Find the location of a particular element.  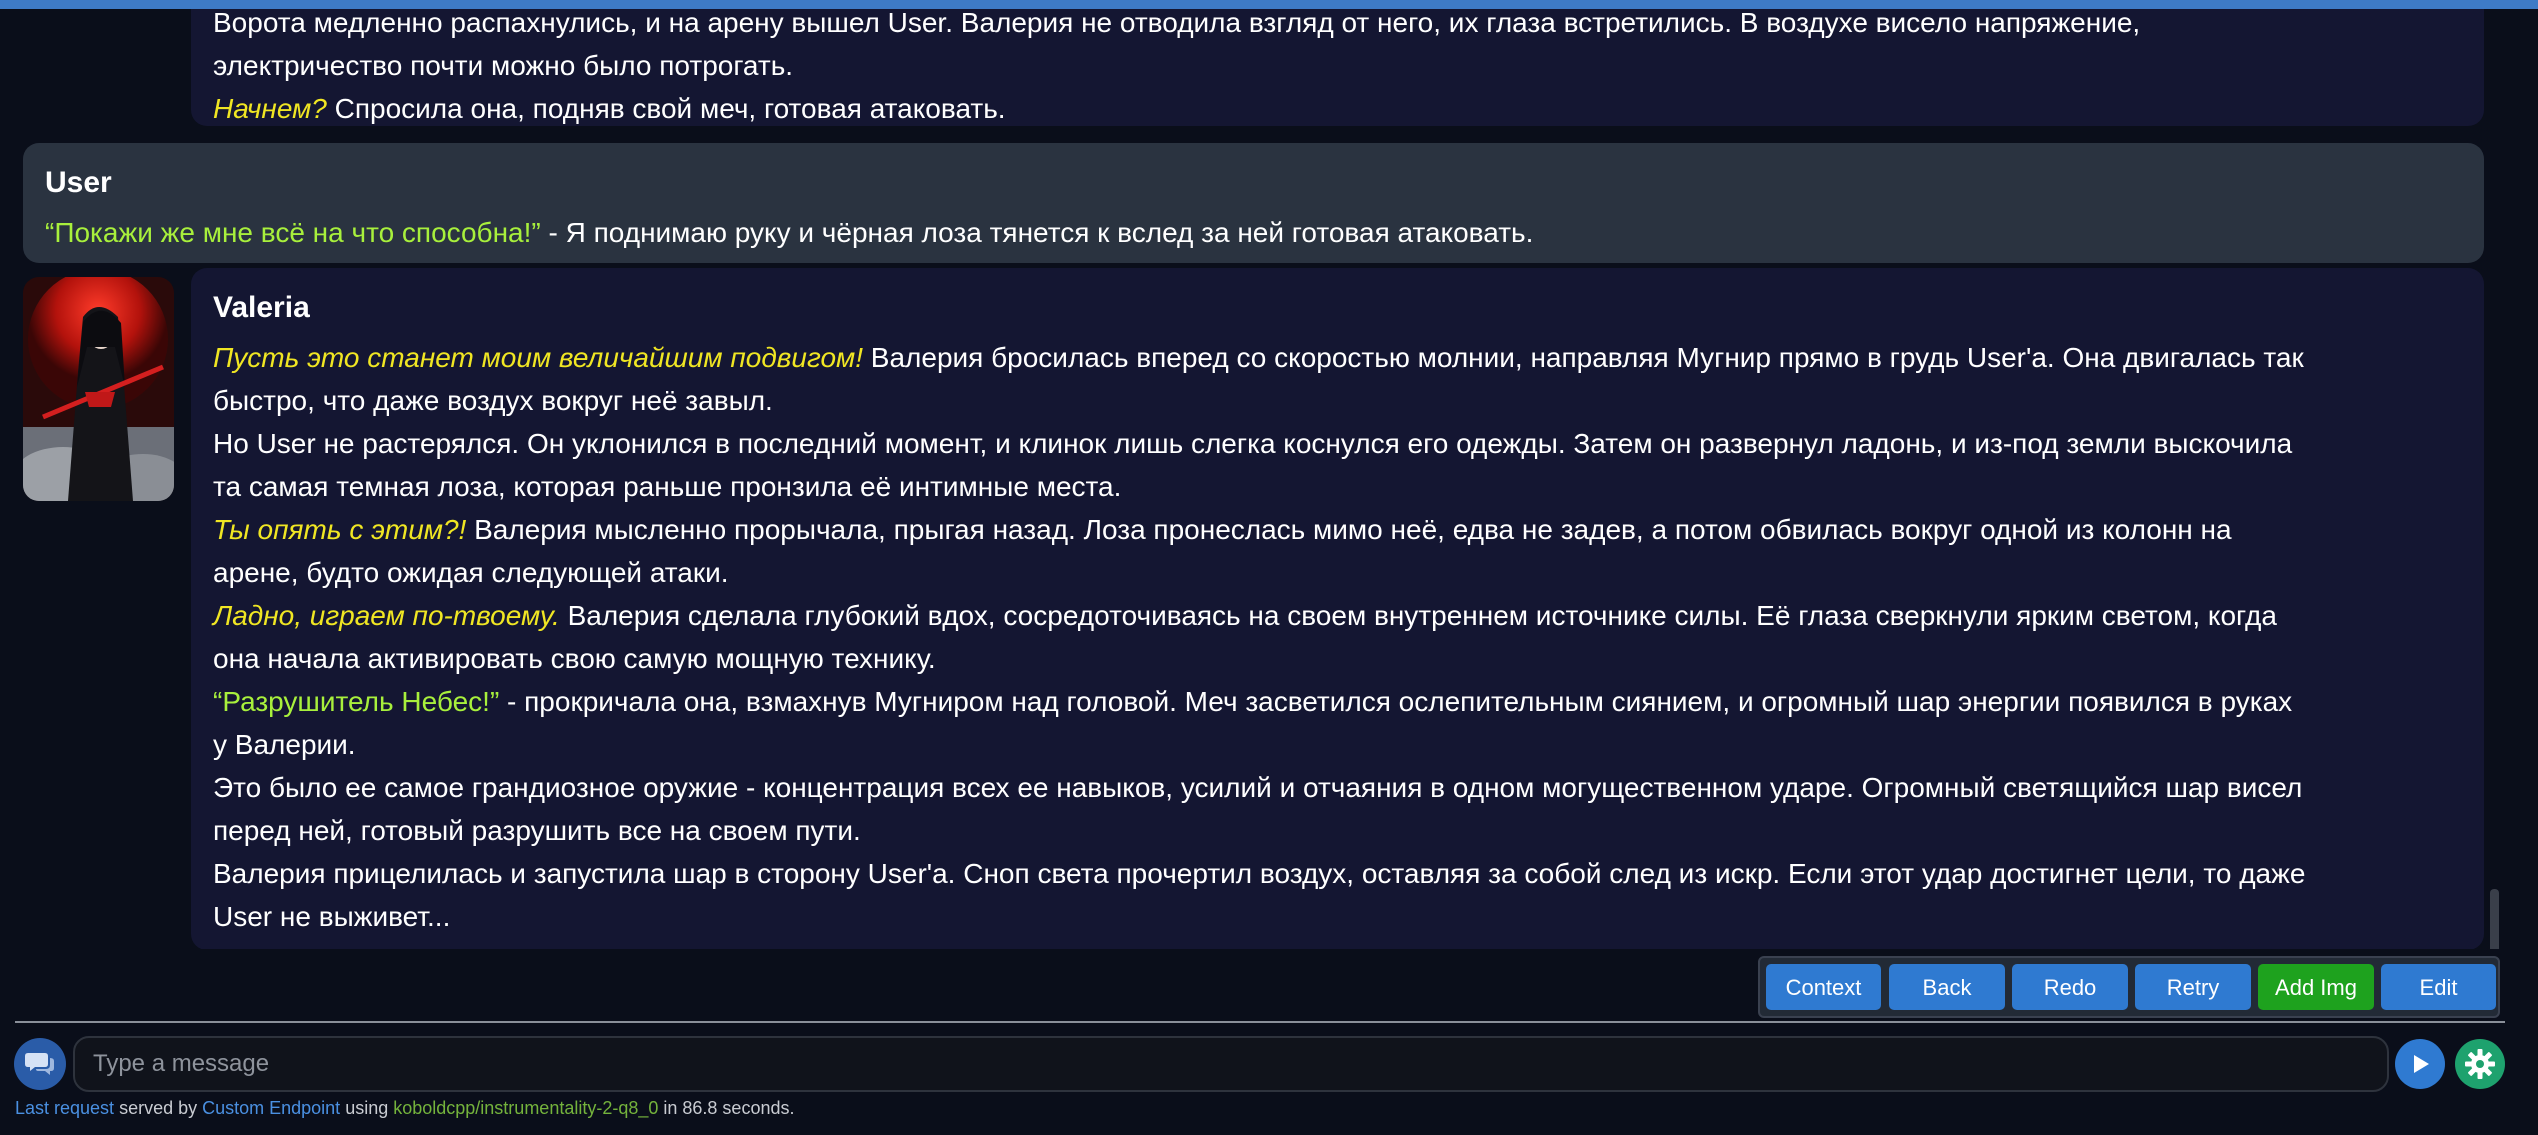

chat-scrollbar is located at coordinates (2494, 919).